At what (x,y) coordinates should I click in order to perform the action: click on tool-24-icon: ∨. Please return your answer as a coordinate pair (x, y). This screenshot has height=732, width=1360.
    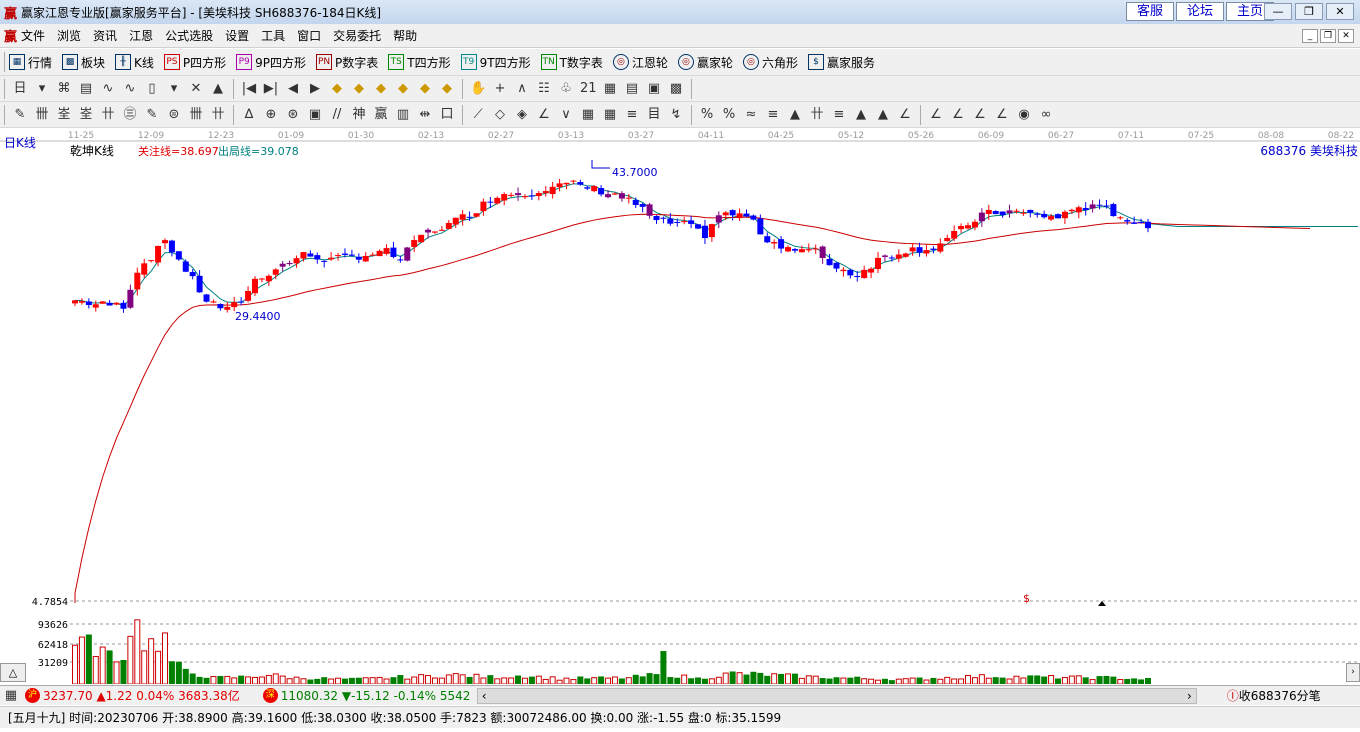
    Looking at the image, I should click on (566, 115).